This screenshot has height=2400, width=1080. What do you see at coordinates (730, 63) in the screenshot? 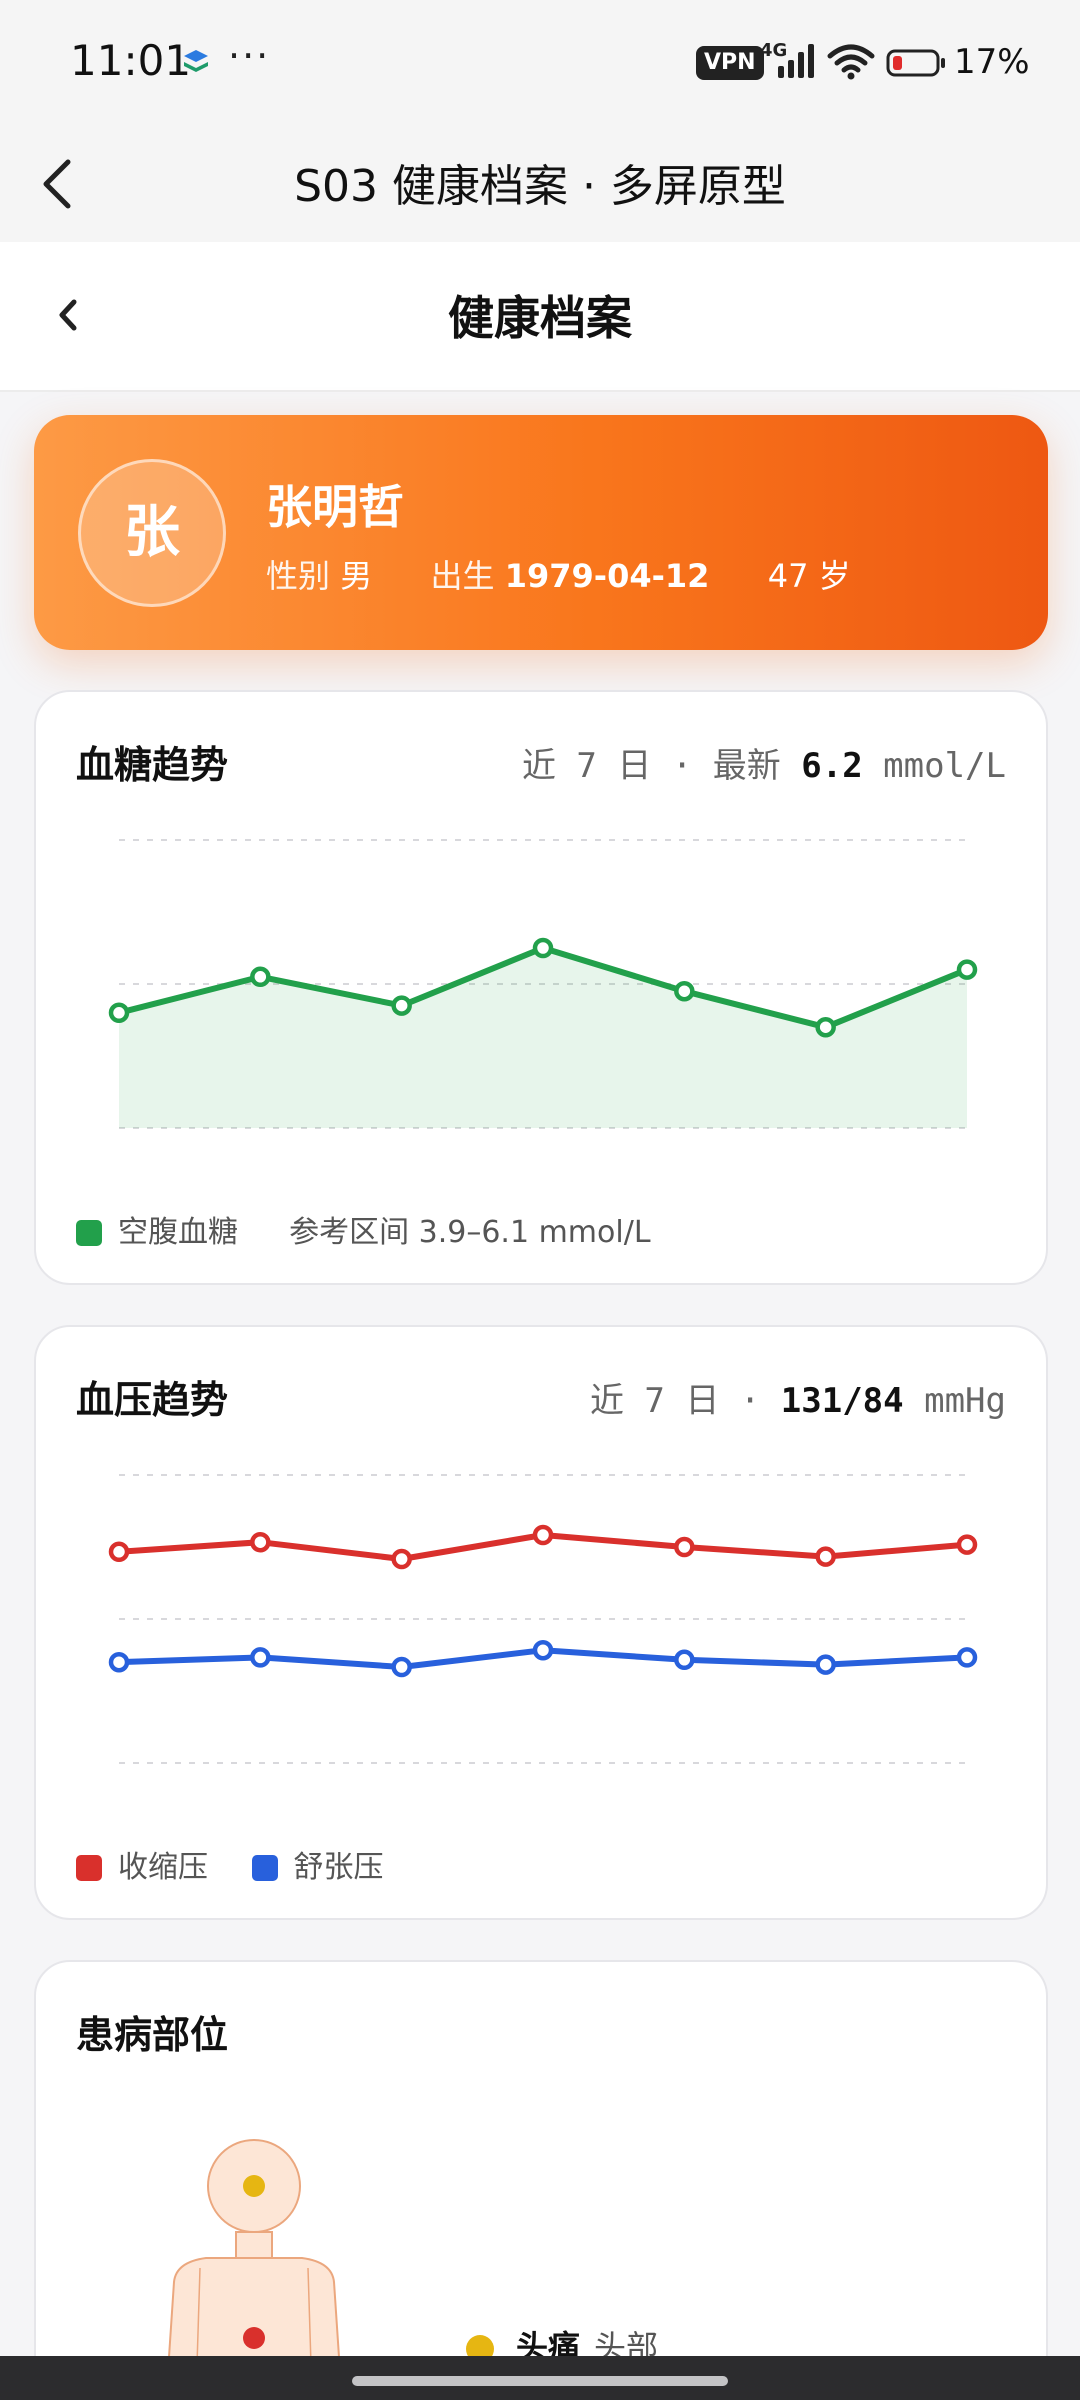
I see `vpn-badge: VPN` at bounding box center [730, 63].